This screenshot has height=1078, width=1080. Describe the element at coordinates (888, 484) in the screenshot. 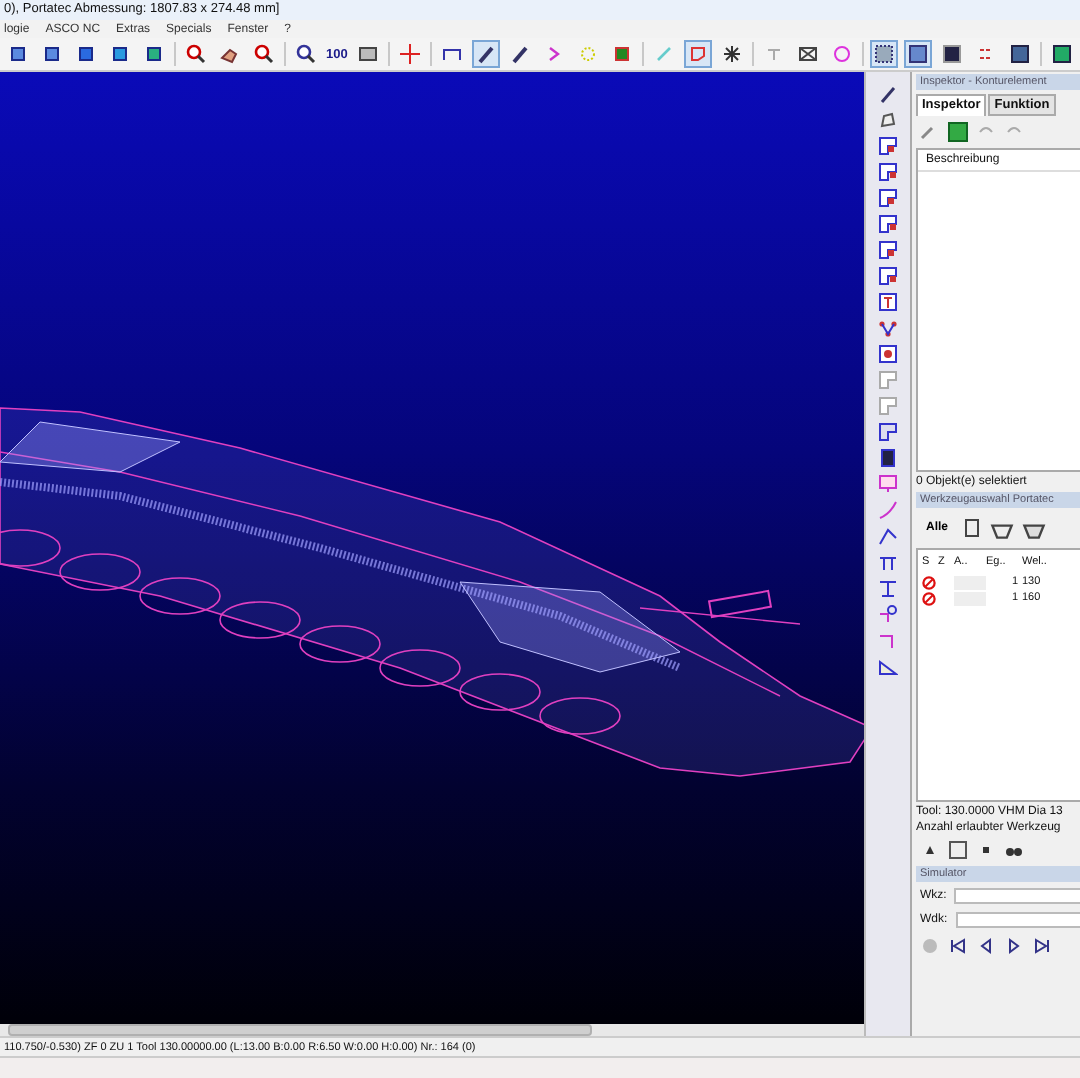

I see `monitor-icon` at that location.